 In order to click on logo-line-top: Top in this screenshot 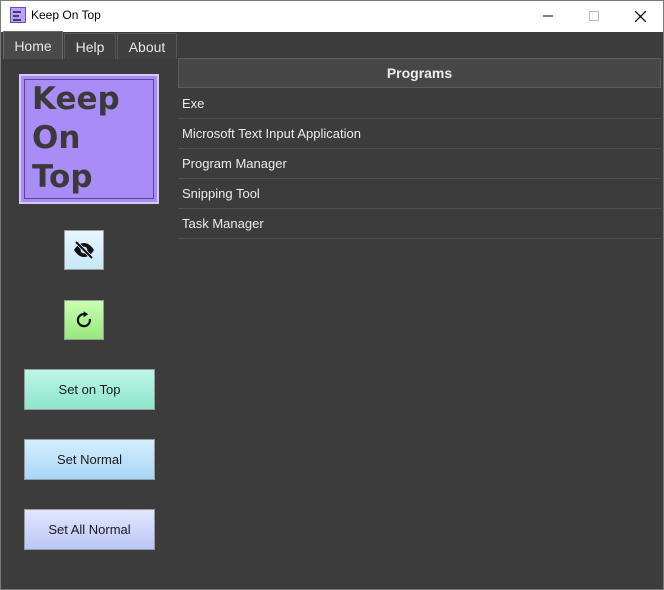, I will do `click(62, 177)`.